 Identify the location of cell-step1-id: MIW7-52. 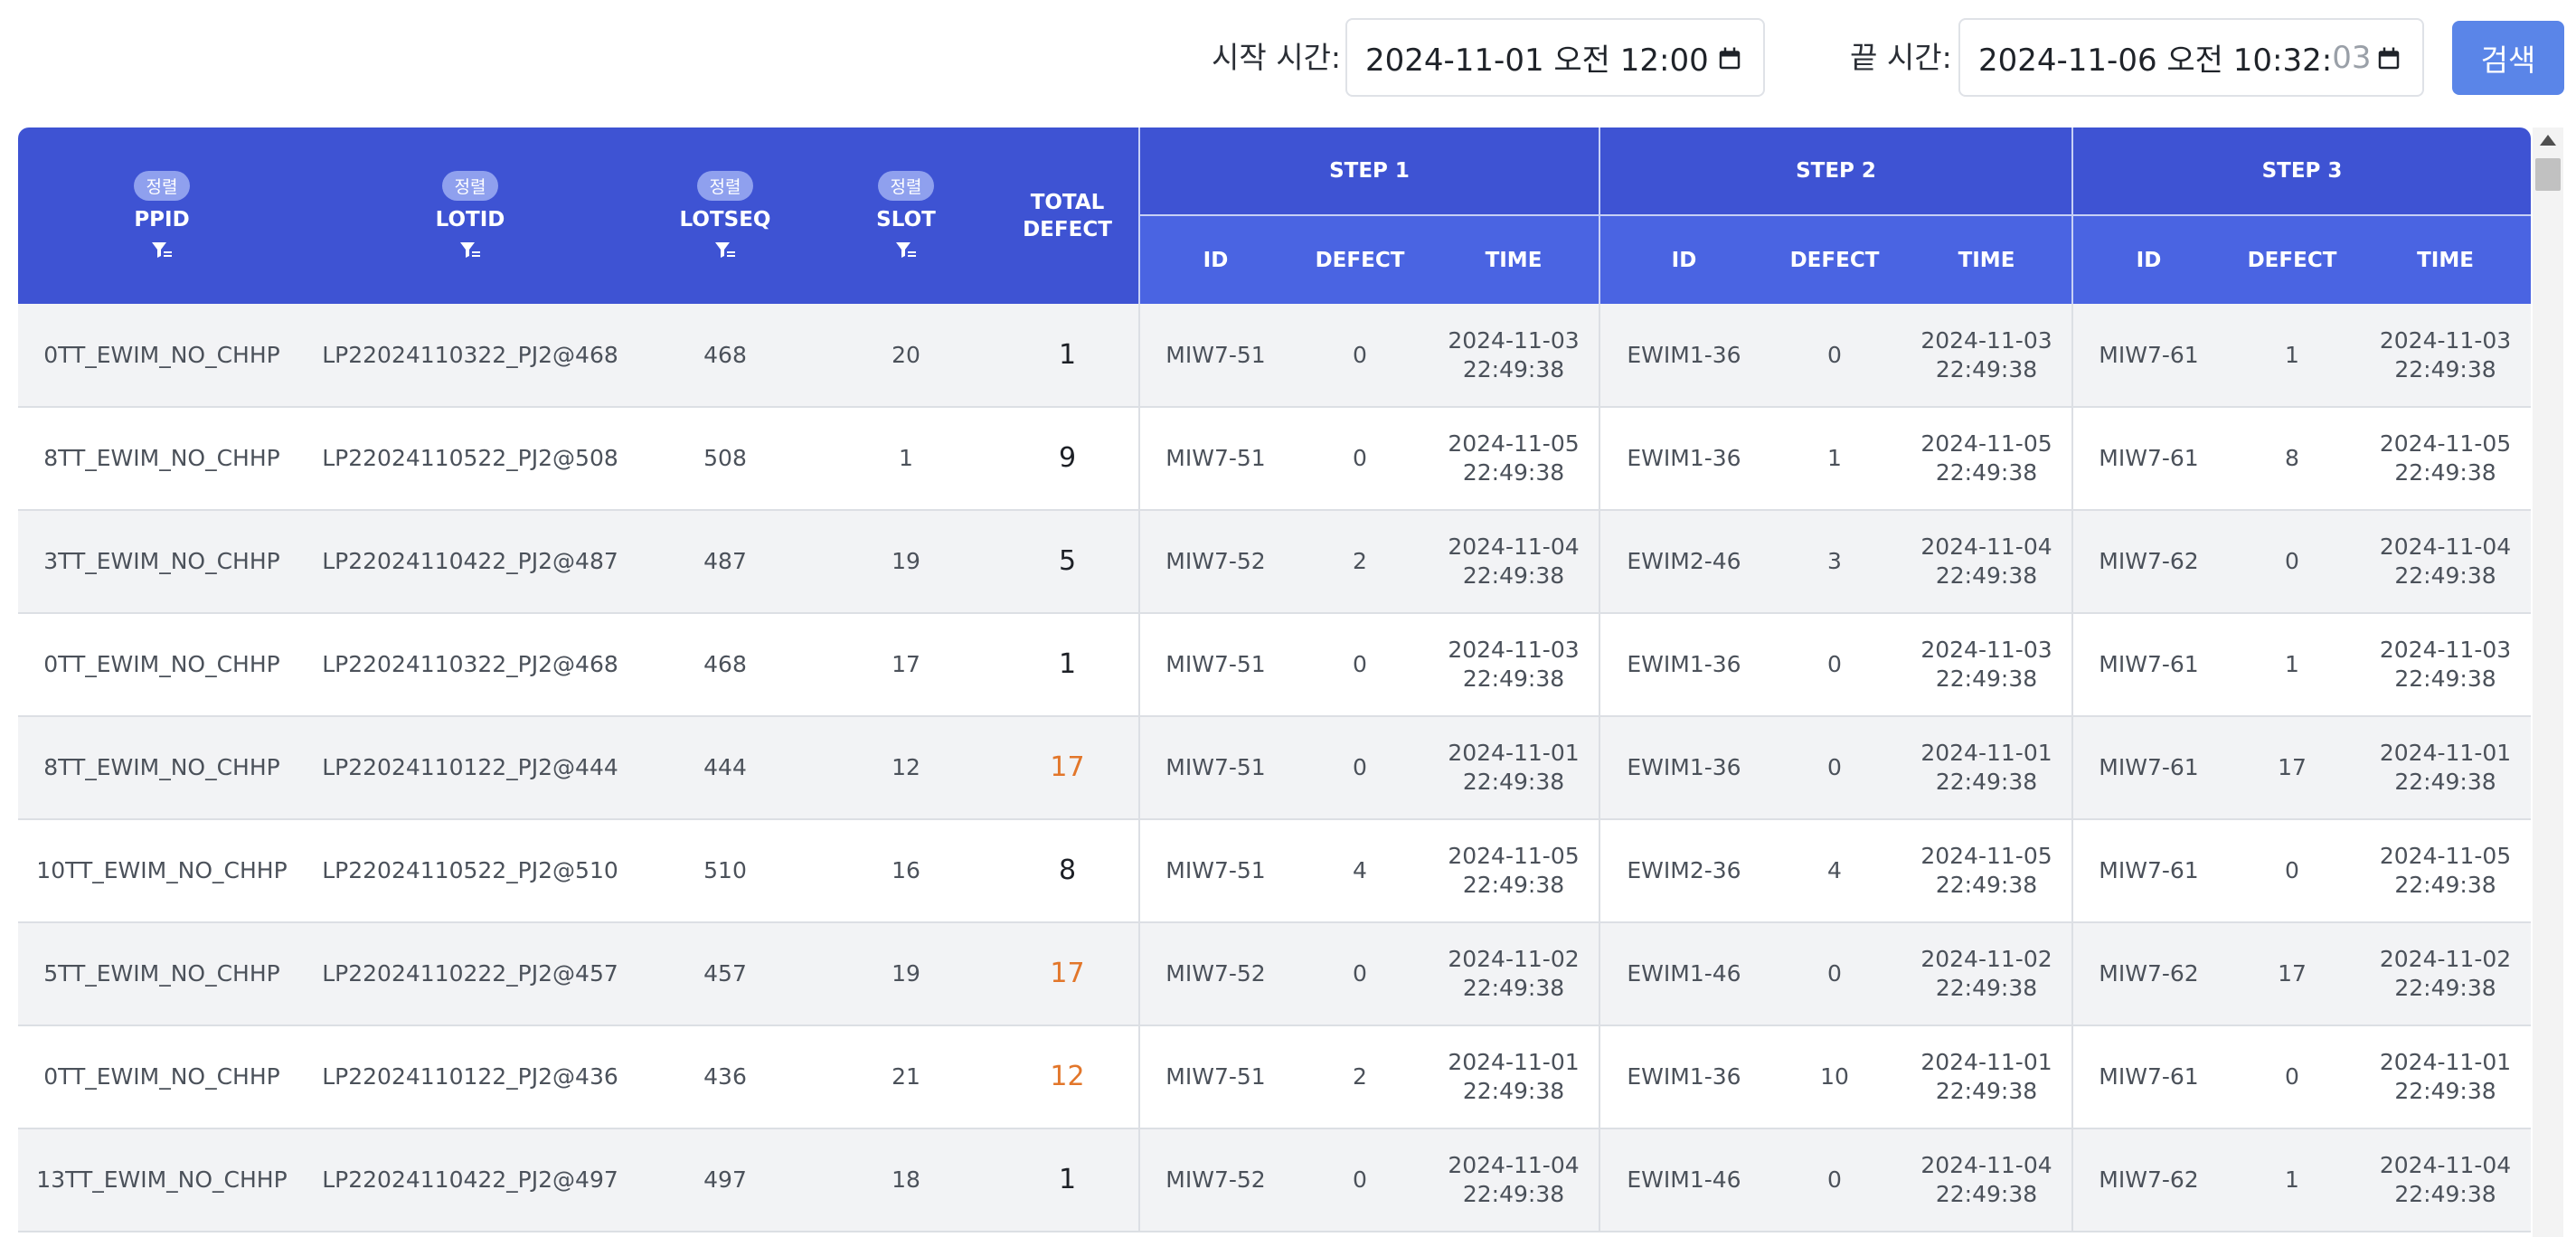
(1214, 562).